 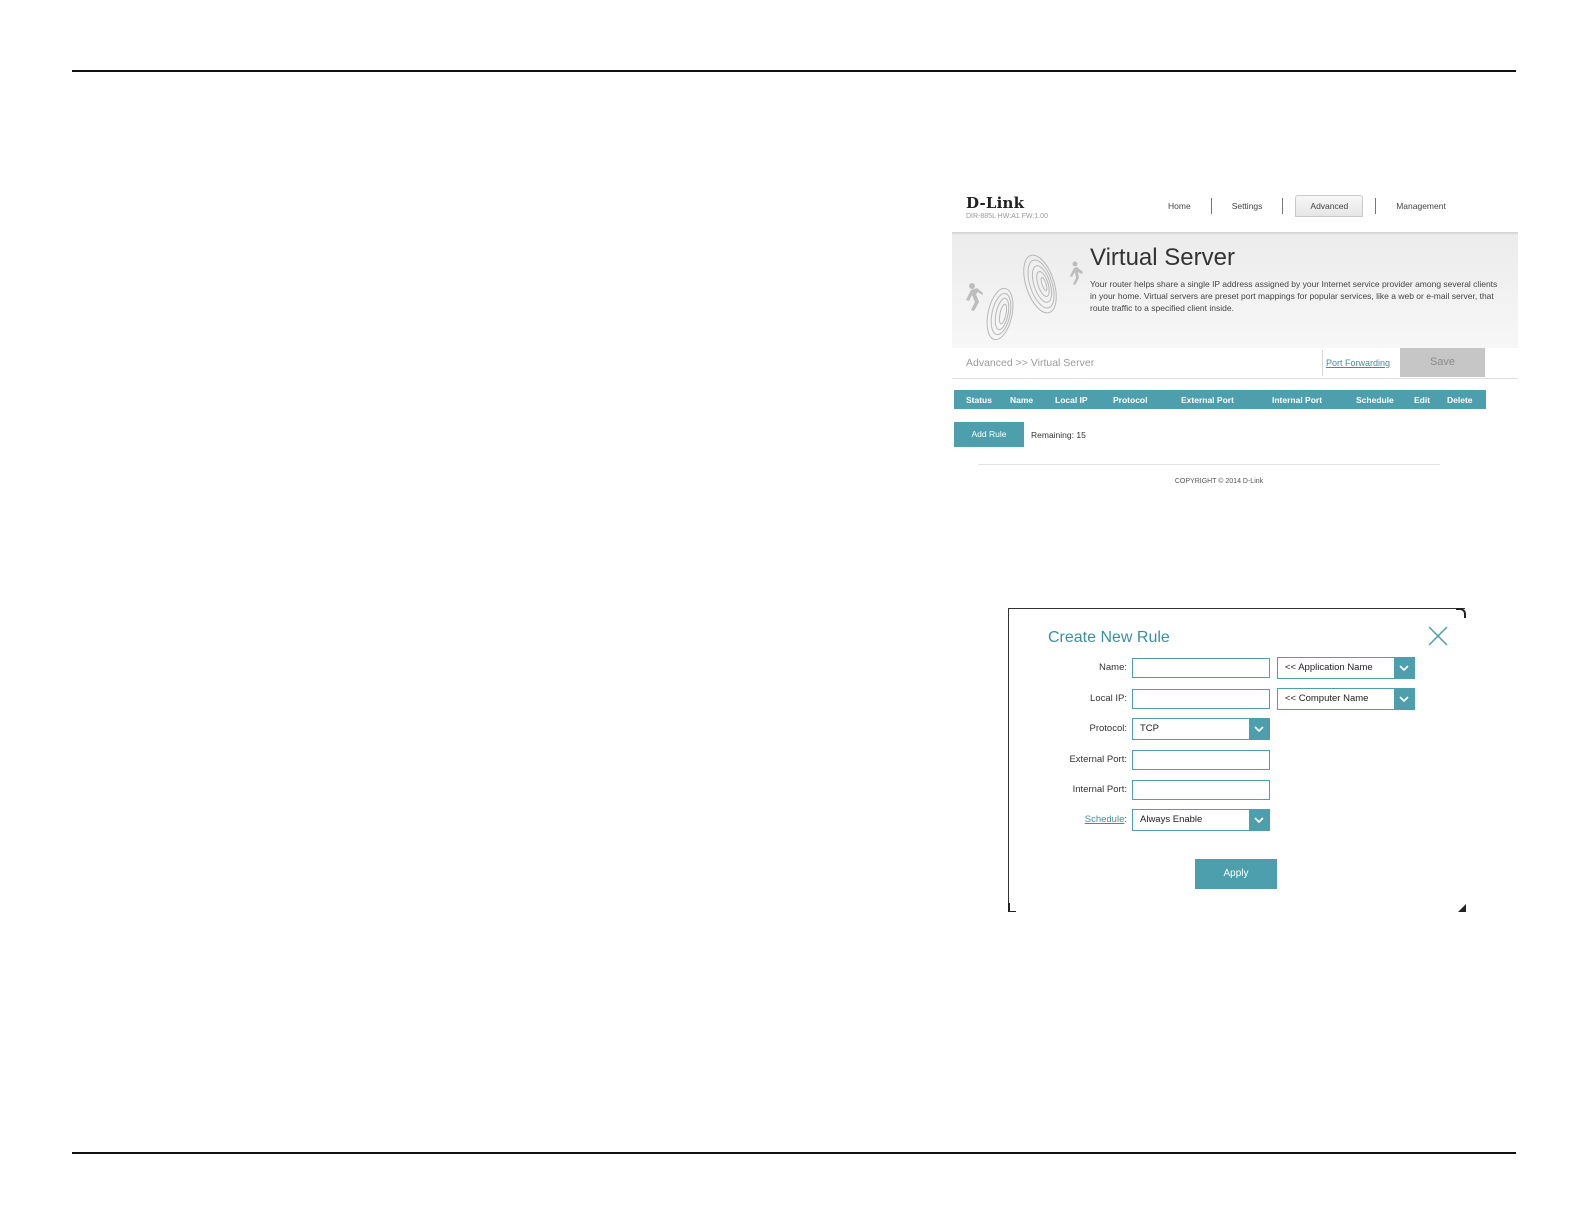 What do you see at coordinates (1209, 464) in the screenshot?
I see `footer-divider` at bounding box center [1209, 464].